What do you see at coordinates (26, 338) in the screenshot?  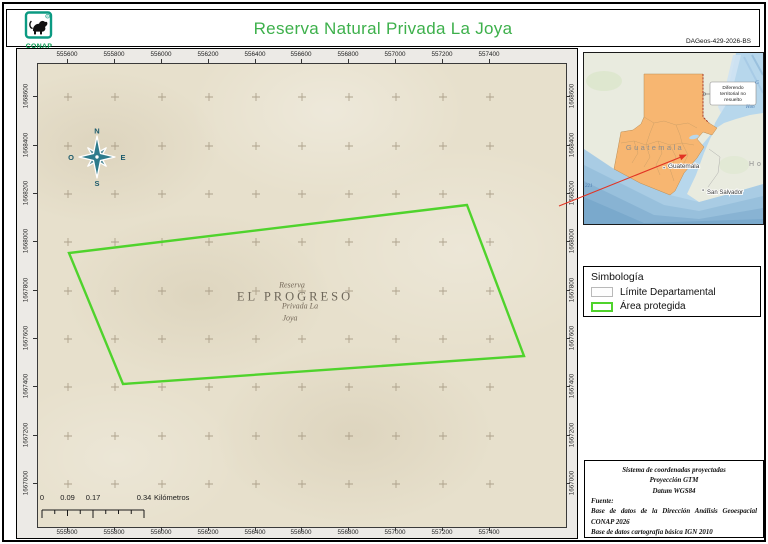 I see `grid-label-left: 1667600` at bounding box center [26, 338].